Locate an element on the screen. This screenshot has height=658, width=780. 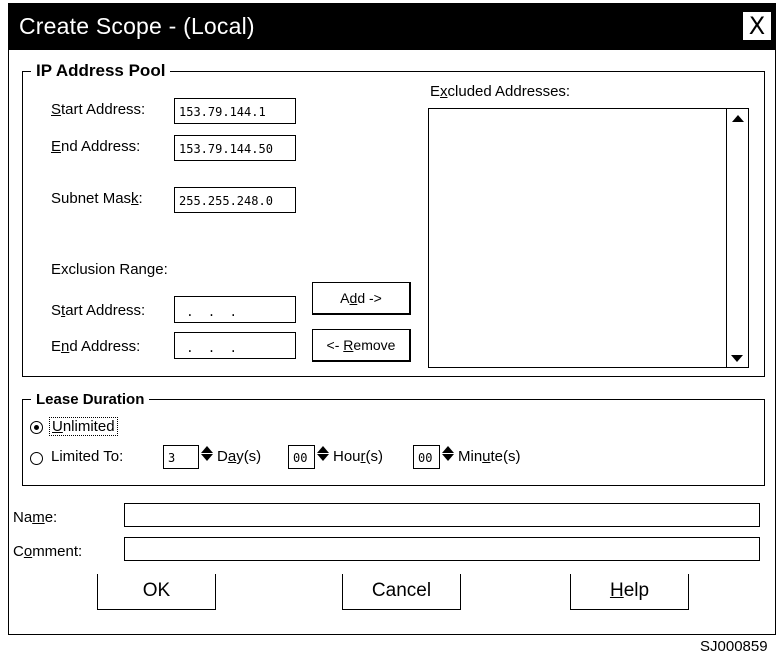
minutes-field: 00 is located at coordinates (426, 457).